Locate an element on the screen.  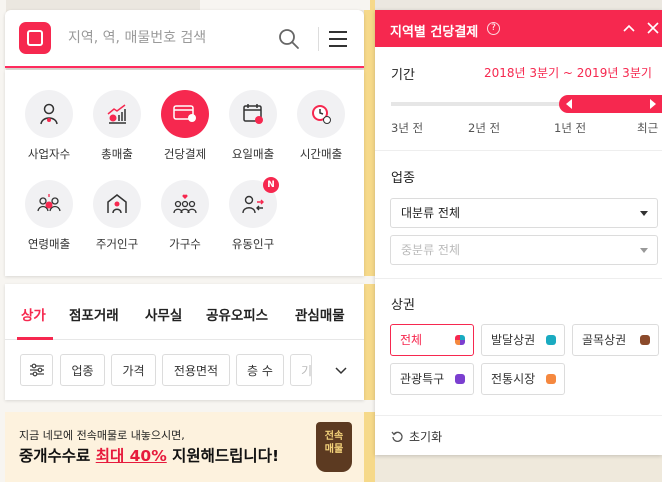
slider-tick-label: 3년 전 is located at coordinates (407, 128).